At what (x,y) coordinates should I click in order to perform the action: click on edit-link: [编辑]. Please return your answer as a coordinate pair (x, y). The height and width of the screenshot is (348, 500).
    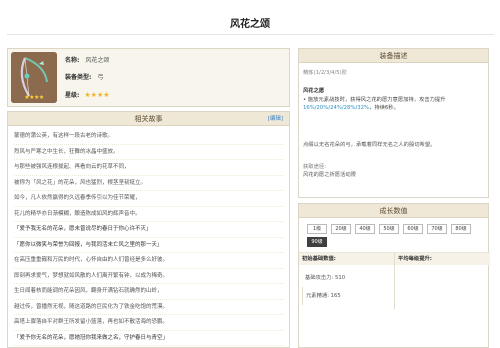
    Looking at the image, I should click on (275, 119).